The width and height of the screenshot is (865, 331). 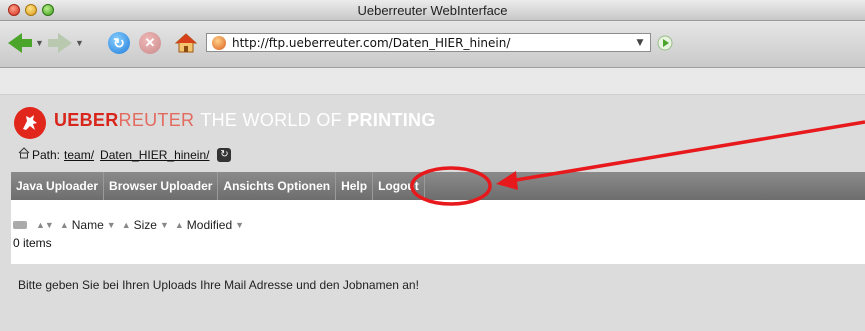 What do you see at coordinates (640, 43) in the screenshot?
I see `url-history-caret-icon: ▼` at bounding box center [640, 43].